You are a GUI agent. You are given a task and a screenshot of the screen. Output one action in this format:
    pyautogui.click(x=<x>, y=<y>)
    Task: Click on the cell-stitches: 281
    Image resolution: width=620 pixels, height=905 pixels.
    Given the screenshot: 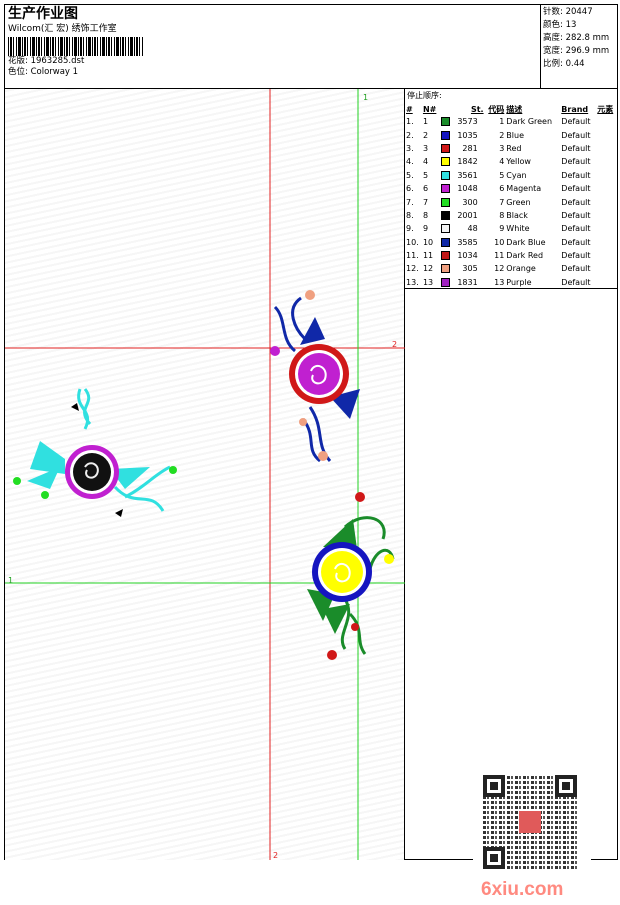 What is the action you would take?
    pyautogui.click(x=462, y=148)
    